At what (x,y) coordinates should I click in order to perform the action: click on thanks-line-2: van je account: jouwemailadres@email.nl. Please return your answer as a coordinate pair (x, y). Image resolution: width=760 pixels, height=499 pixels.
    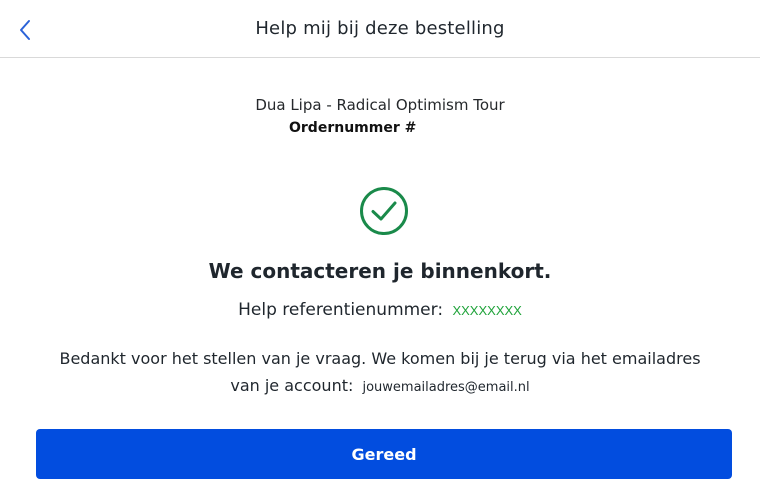
    Looking at the image, I should click on (380, 386).